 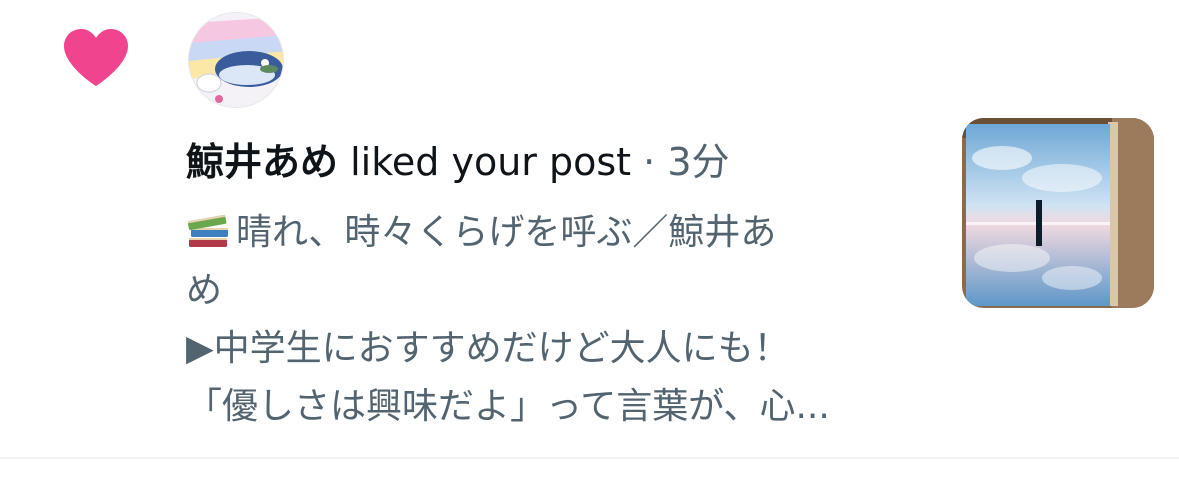 I want to click on avatar, so click(x=236, y=60).